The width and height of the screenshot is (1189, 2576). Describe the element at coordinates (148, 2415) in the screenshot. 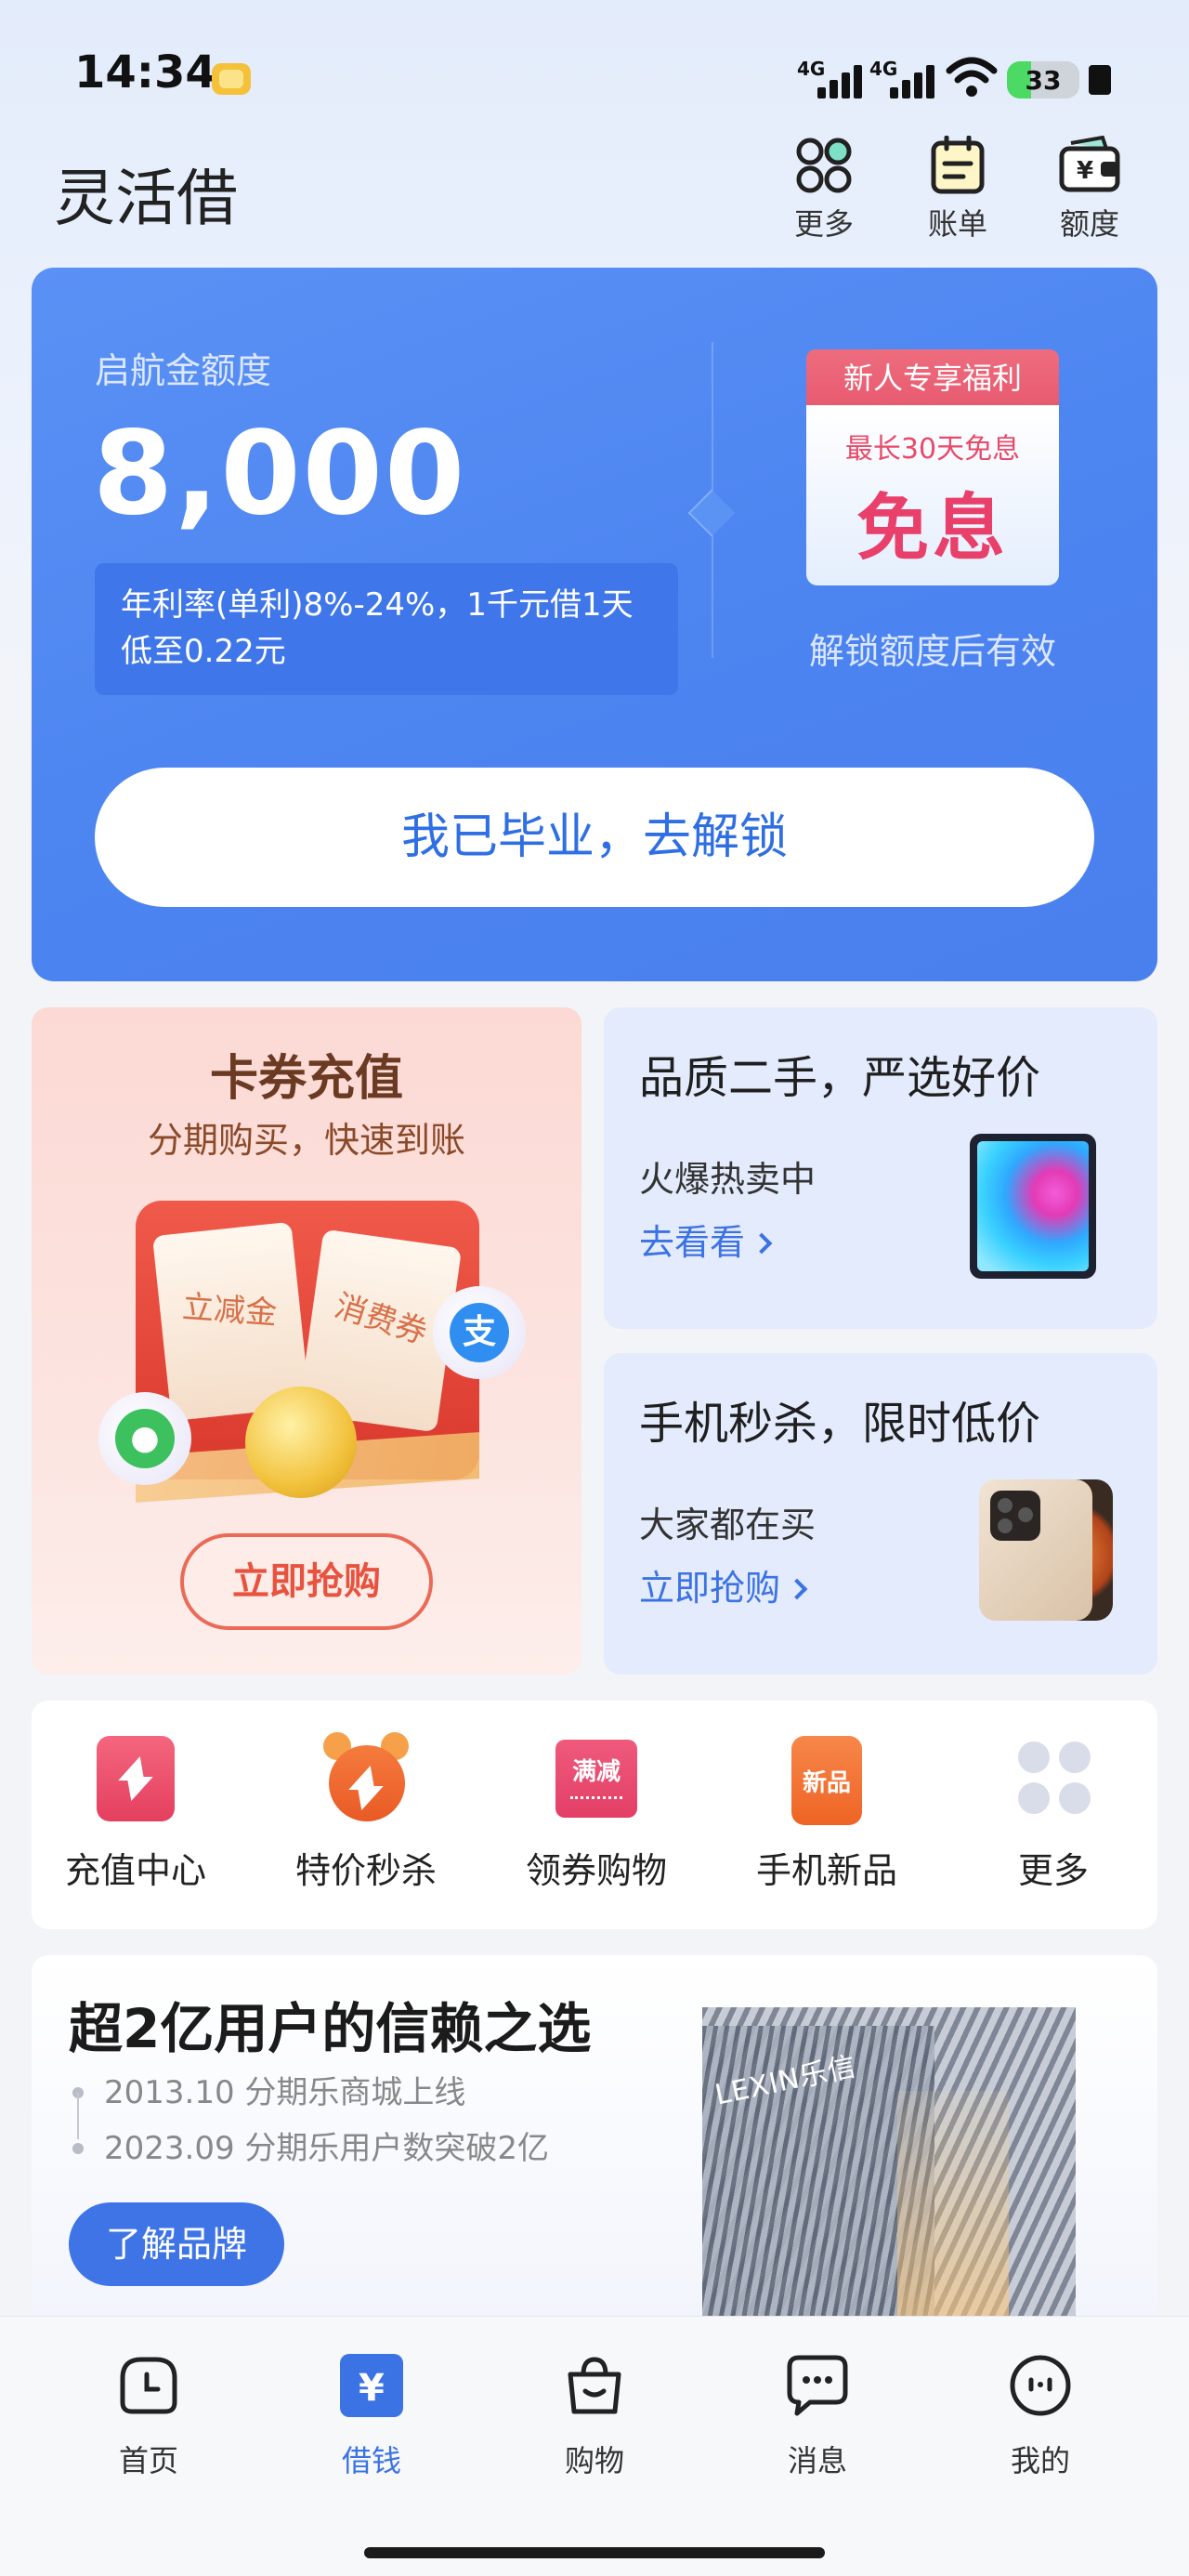

I see `tab-home: 首页` at that location.